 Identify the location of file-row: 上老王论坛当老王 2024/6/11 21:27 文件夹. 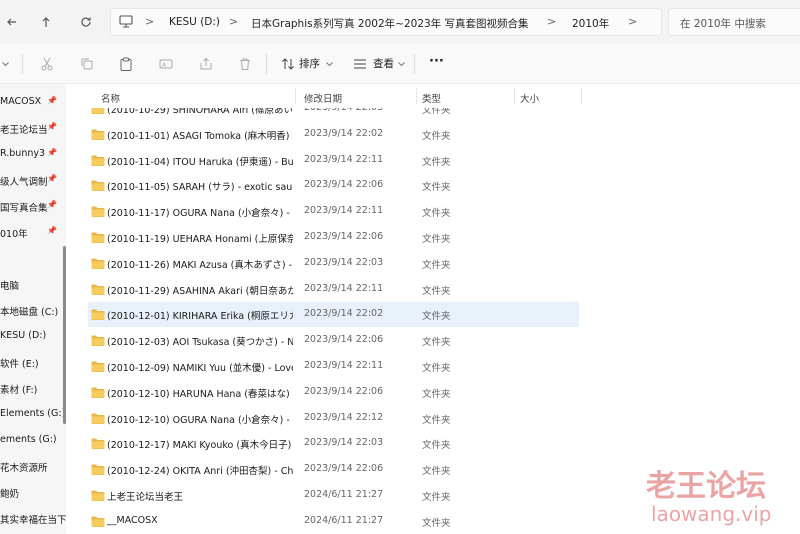
(333, 495).